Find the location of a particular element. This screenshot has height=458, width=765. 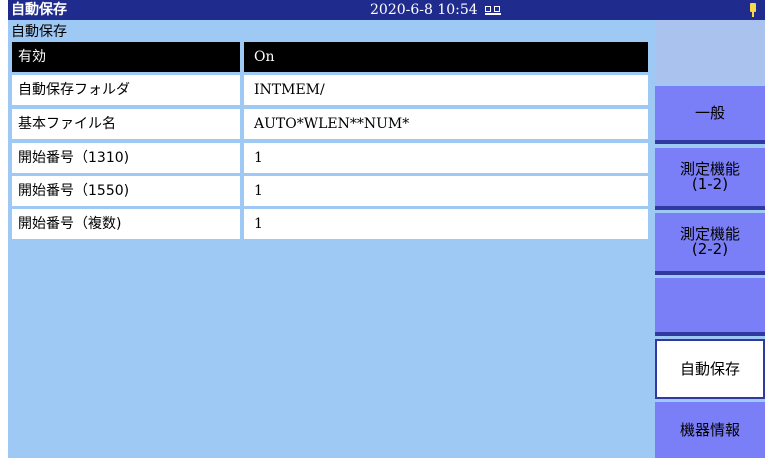

panel-title: 自動保存 is located at coordinates (39, 32).